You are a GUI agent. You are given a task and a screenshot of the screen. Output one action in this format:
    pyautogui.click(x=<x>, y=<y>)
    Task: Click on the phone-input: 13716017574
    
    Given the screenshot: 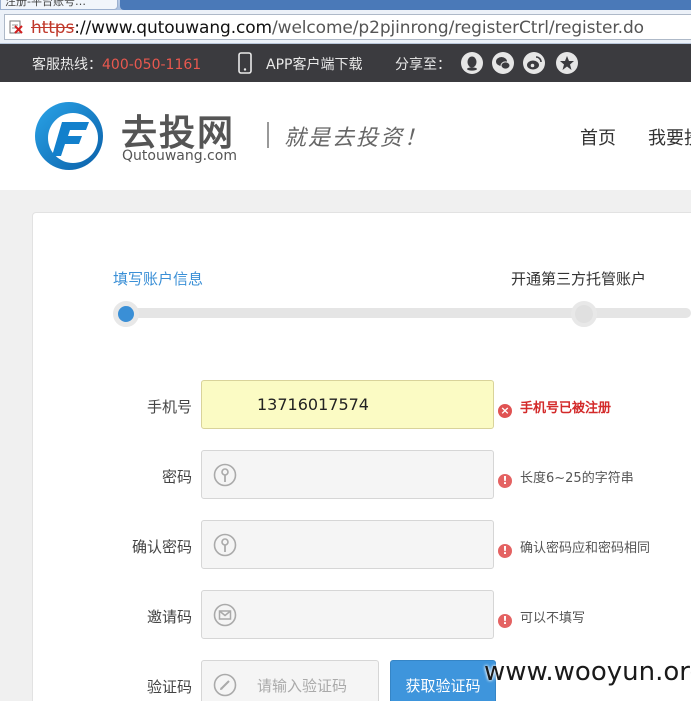 What is the action you would take?
    pyautogui.click(x=347, y=404)
    